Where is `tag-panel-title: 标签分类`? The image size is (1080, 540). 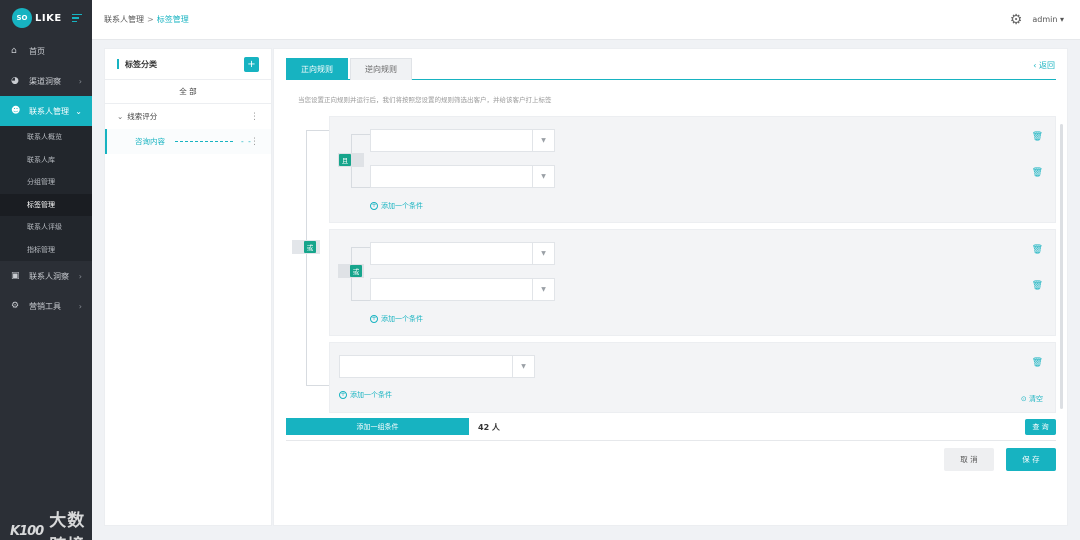 tag-panel-title: 标签分类 is located at coordinates (141, 64).